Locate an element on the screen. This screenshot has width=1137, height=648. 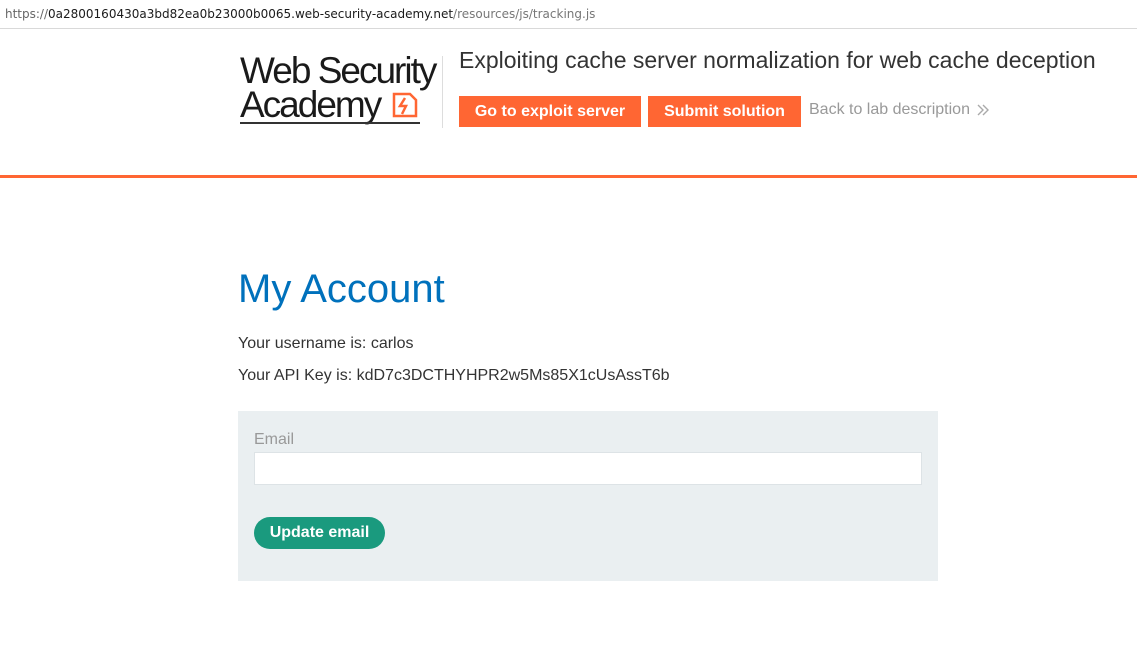
lightning-bolt-icon is located at coordinates (405, 105).